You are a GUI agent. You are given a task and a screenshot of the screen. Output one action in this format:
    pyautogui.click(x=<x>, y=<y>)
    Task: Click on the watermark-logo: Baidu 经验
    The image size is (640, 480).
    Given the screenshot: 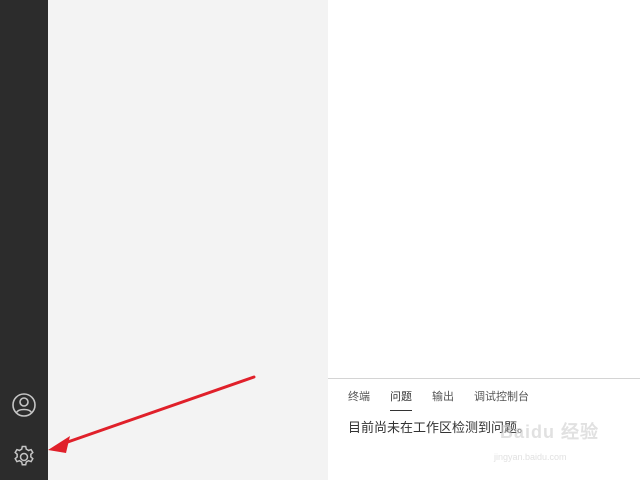 What is the action you would take?
    pyautogui.click(x=550, y=432)
    